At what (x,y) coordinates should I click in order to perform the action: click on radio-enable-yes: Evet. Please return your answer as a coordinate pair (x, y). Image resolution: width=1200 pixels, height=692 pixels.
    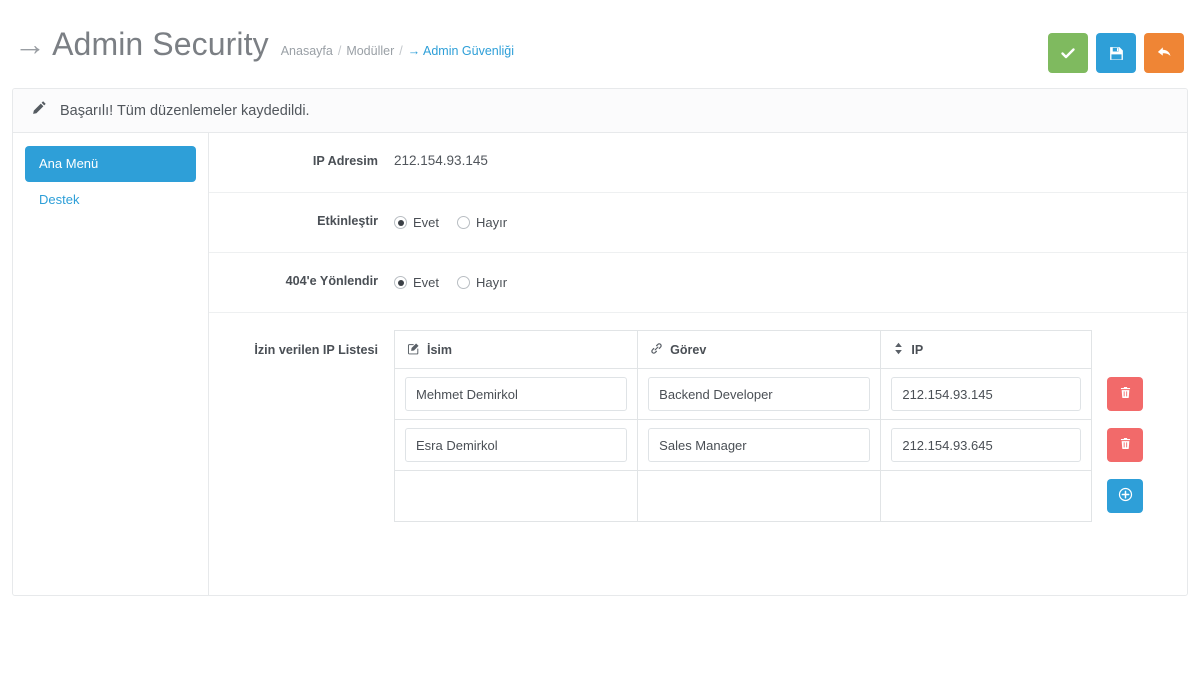
    Looking at the image, I should click on (416, 222).